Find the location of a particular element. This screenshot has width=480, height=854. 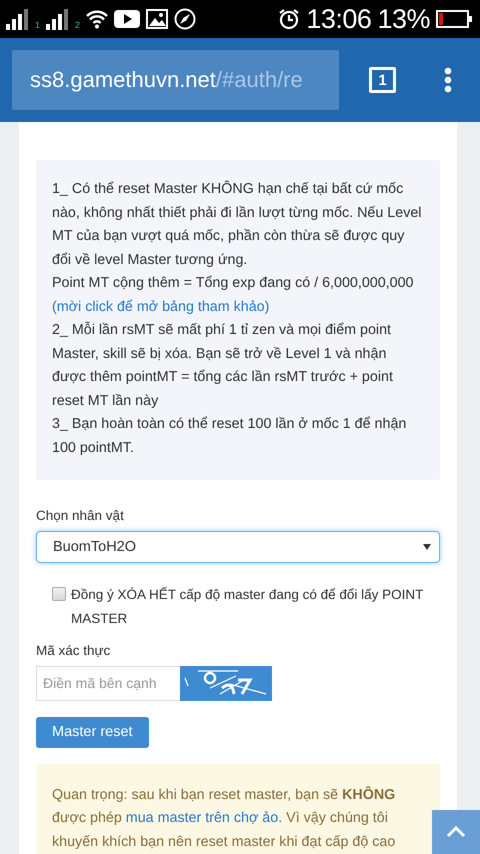

url-field: ss8.gamethuvn.net/#auth/re is located at coordinates (175, 80).